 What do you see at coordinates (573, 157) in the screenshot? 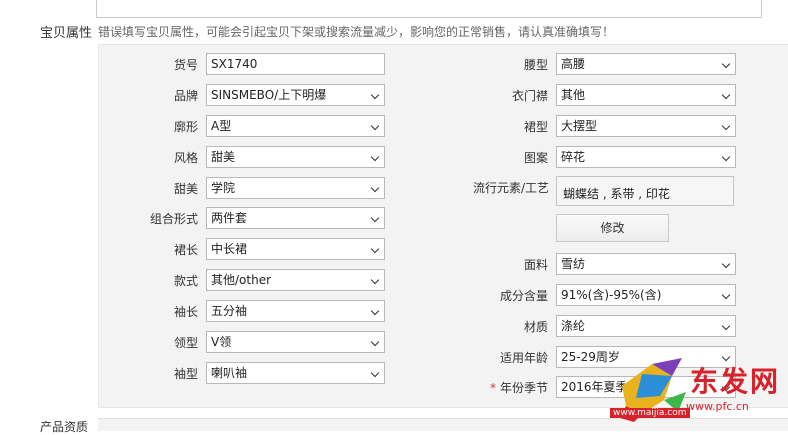
I see `field-value: 碎花` at bounding box center [573, 157].